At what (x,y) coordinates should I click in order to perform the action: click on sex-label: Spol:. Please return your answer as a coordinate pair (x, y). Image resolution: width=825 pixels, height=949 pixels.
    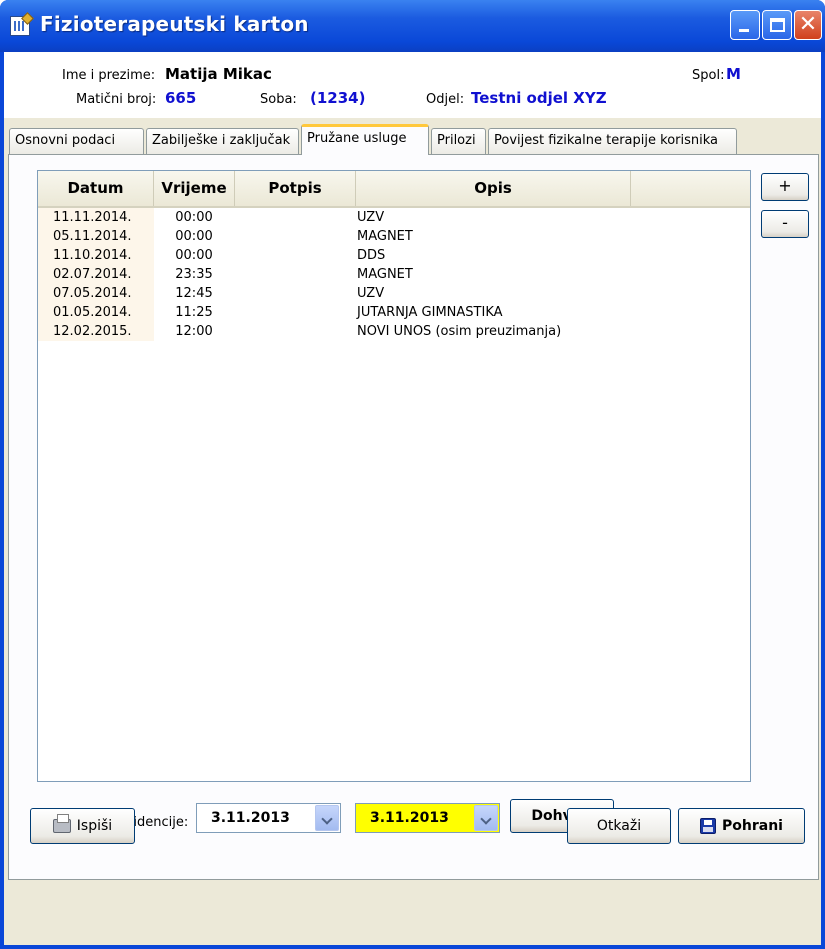
    Looking at the image, I should click on (708, 75).